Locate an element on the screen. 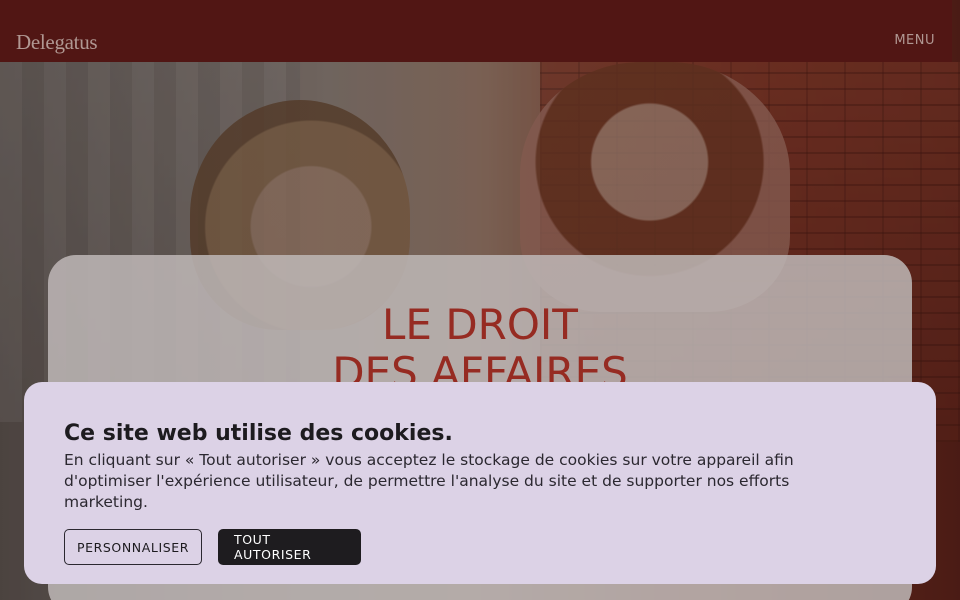 This screenshot has height=600, width=960. cookie-buttons: PERSONNALISER TOUT AUTORISER is located at coordinates (480, 547).